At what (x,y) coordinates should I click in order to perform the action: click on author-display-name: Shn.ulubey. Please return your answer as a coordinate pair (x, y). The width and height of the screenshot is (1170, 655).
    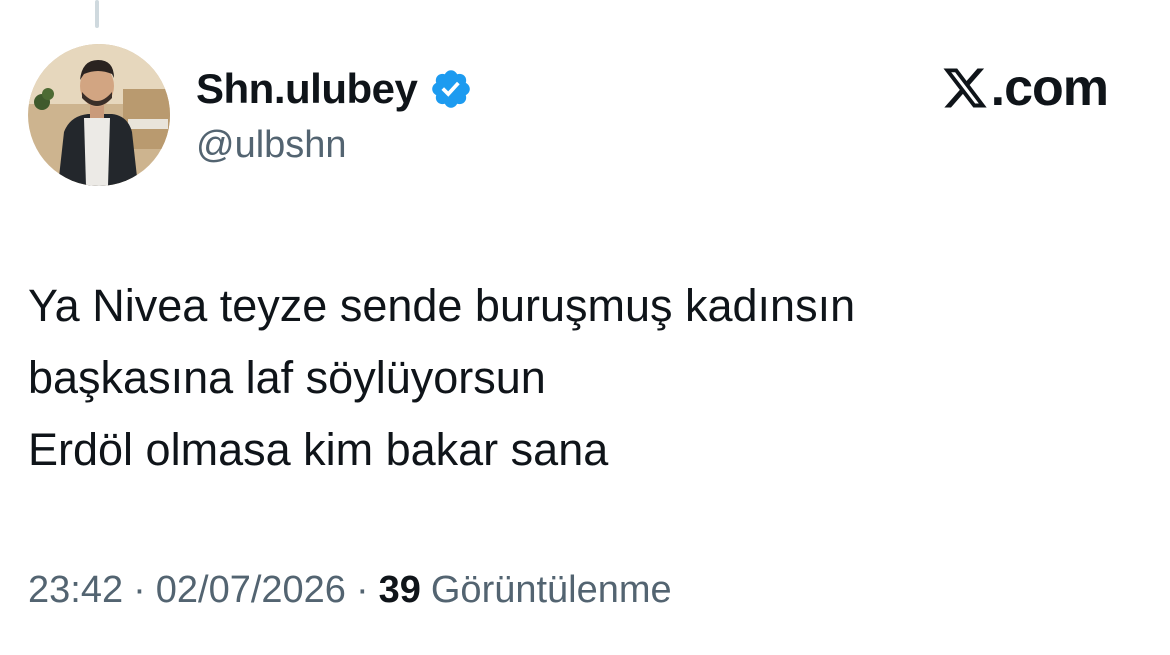
    Looking at the image, I should click on (307, 89).